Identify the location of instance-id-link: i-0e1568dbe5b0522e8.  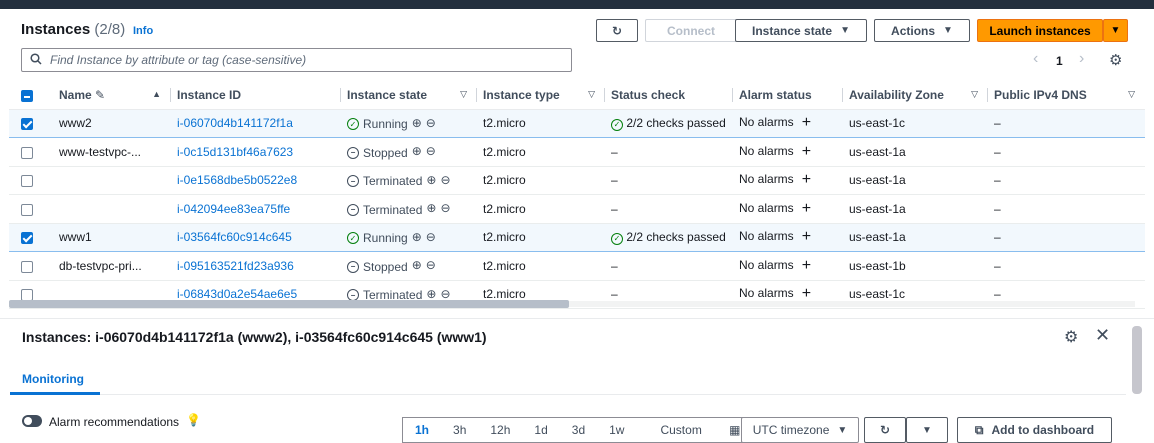
(256, 180).